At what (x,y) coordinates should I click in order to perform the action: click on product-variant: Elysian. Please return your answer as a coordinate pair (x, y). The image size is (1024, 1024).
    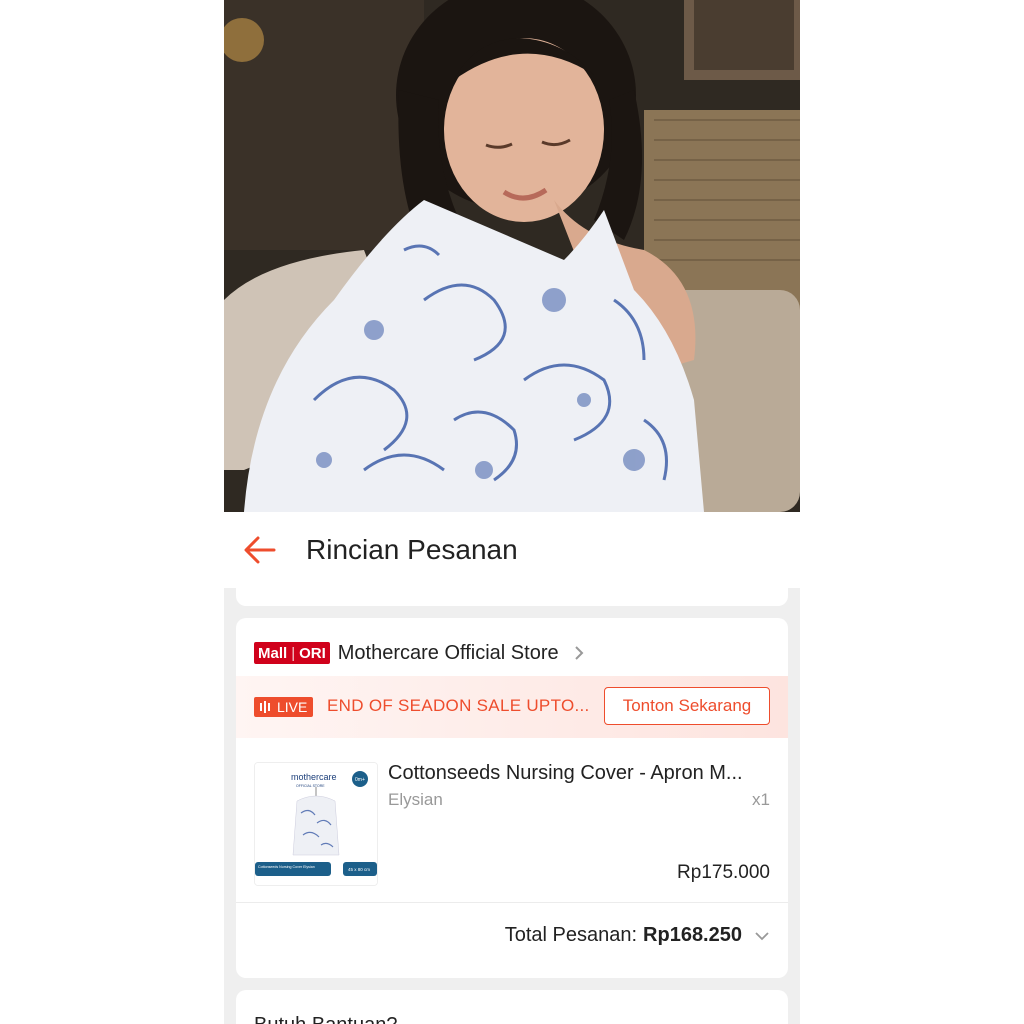
    Looking at the image, I should click on (415, 799).